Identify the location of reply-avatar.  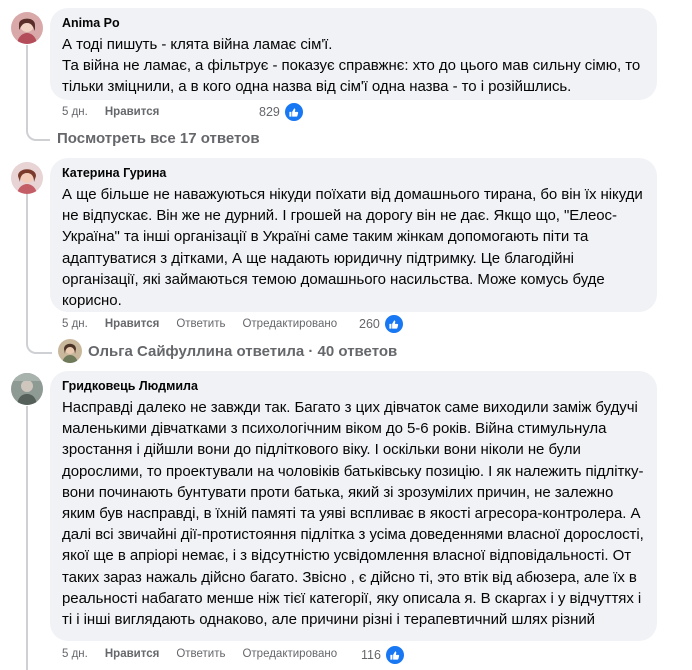
(70, 351).